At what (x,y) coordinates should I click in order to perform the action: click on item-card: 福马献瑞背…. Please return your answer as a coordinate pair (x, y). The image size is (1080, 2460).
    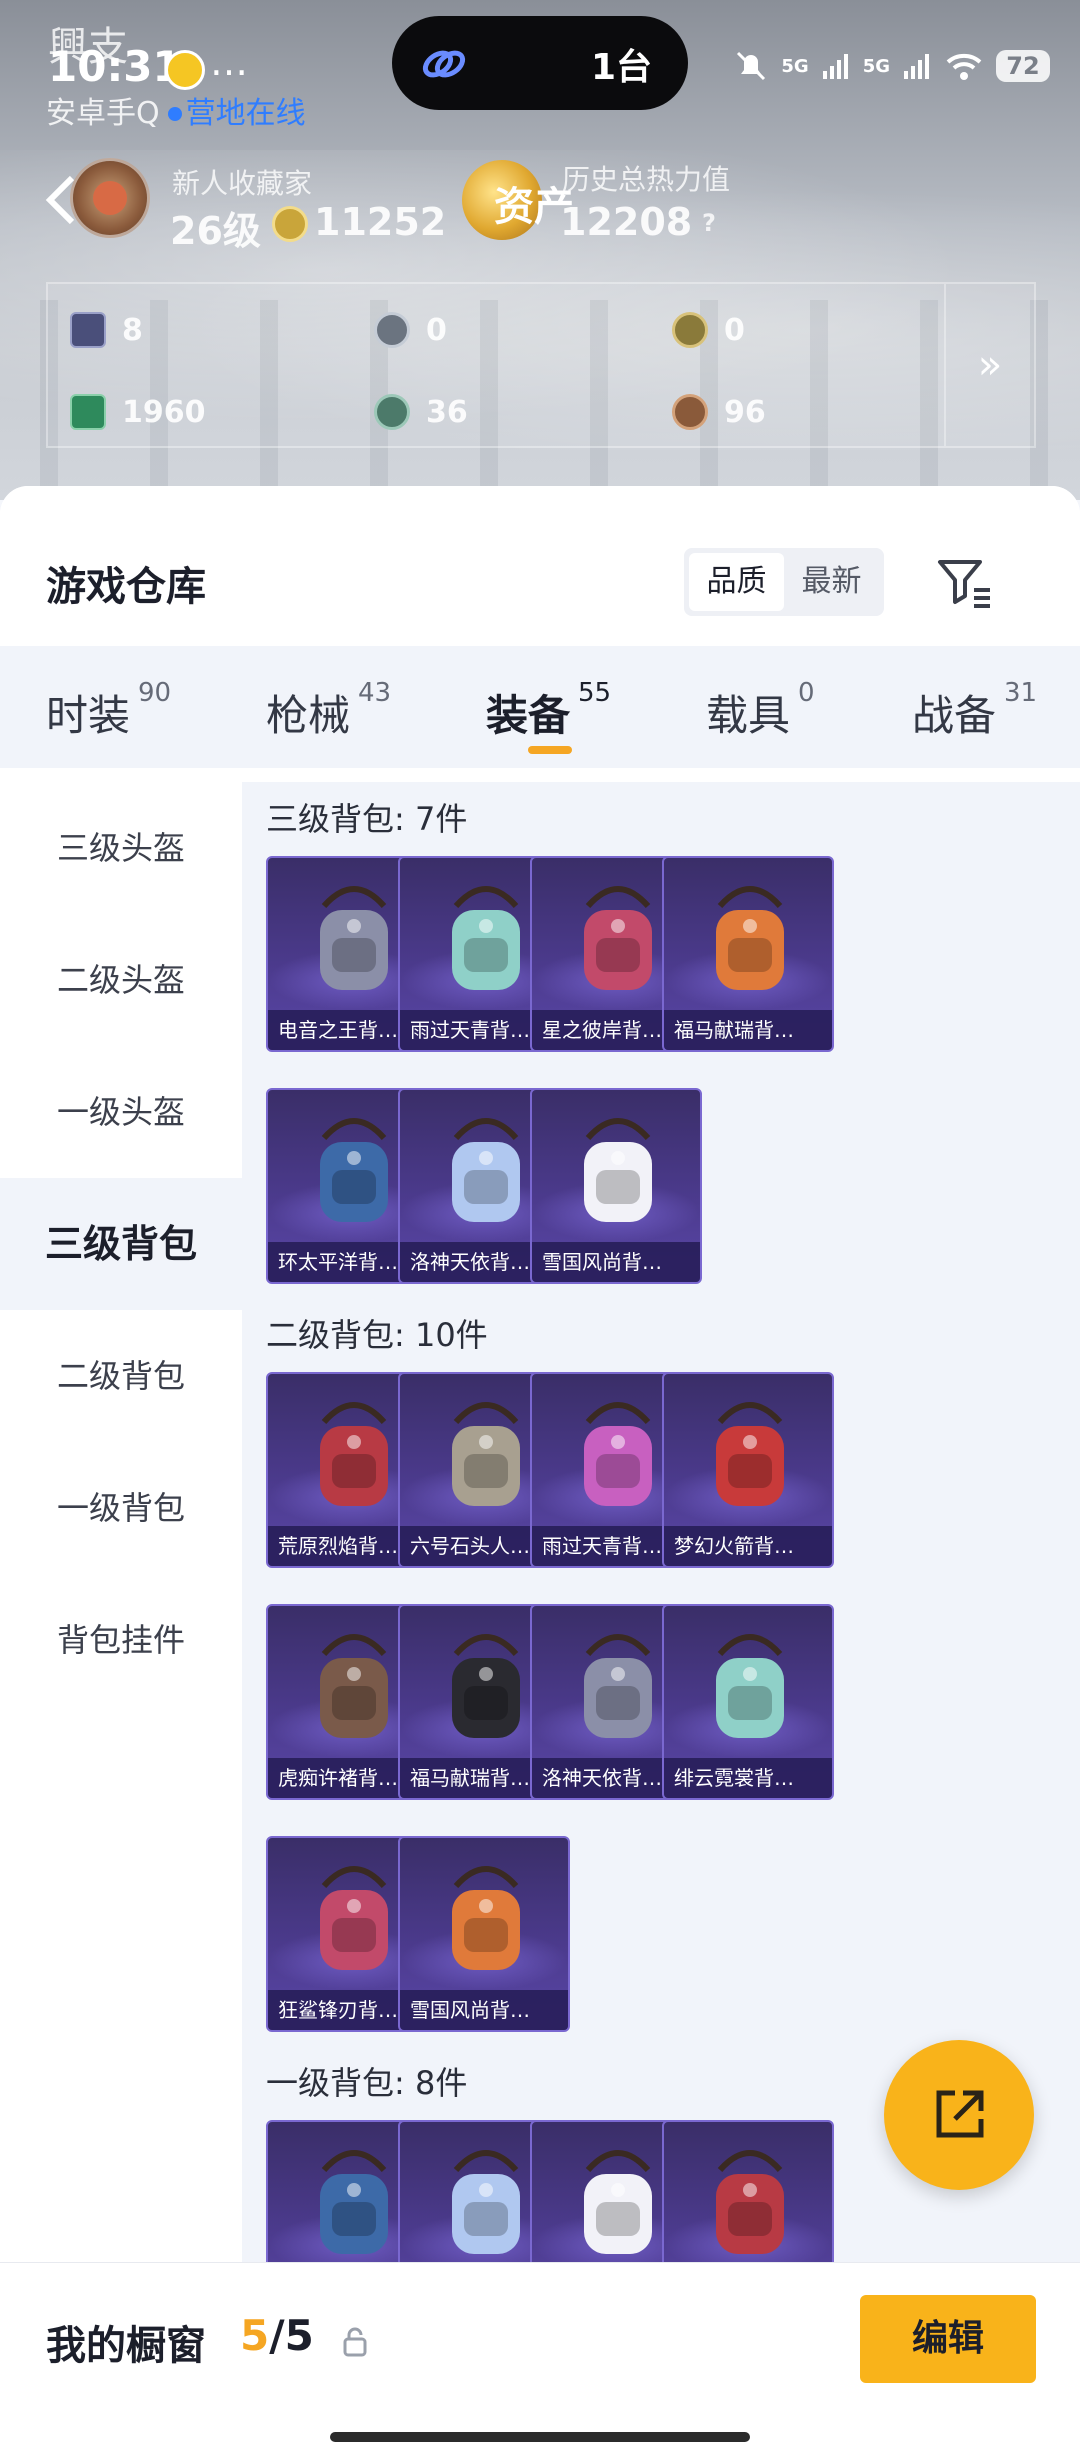
    Looking at the image, I should click on (748, 954).